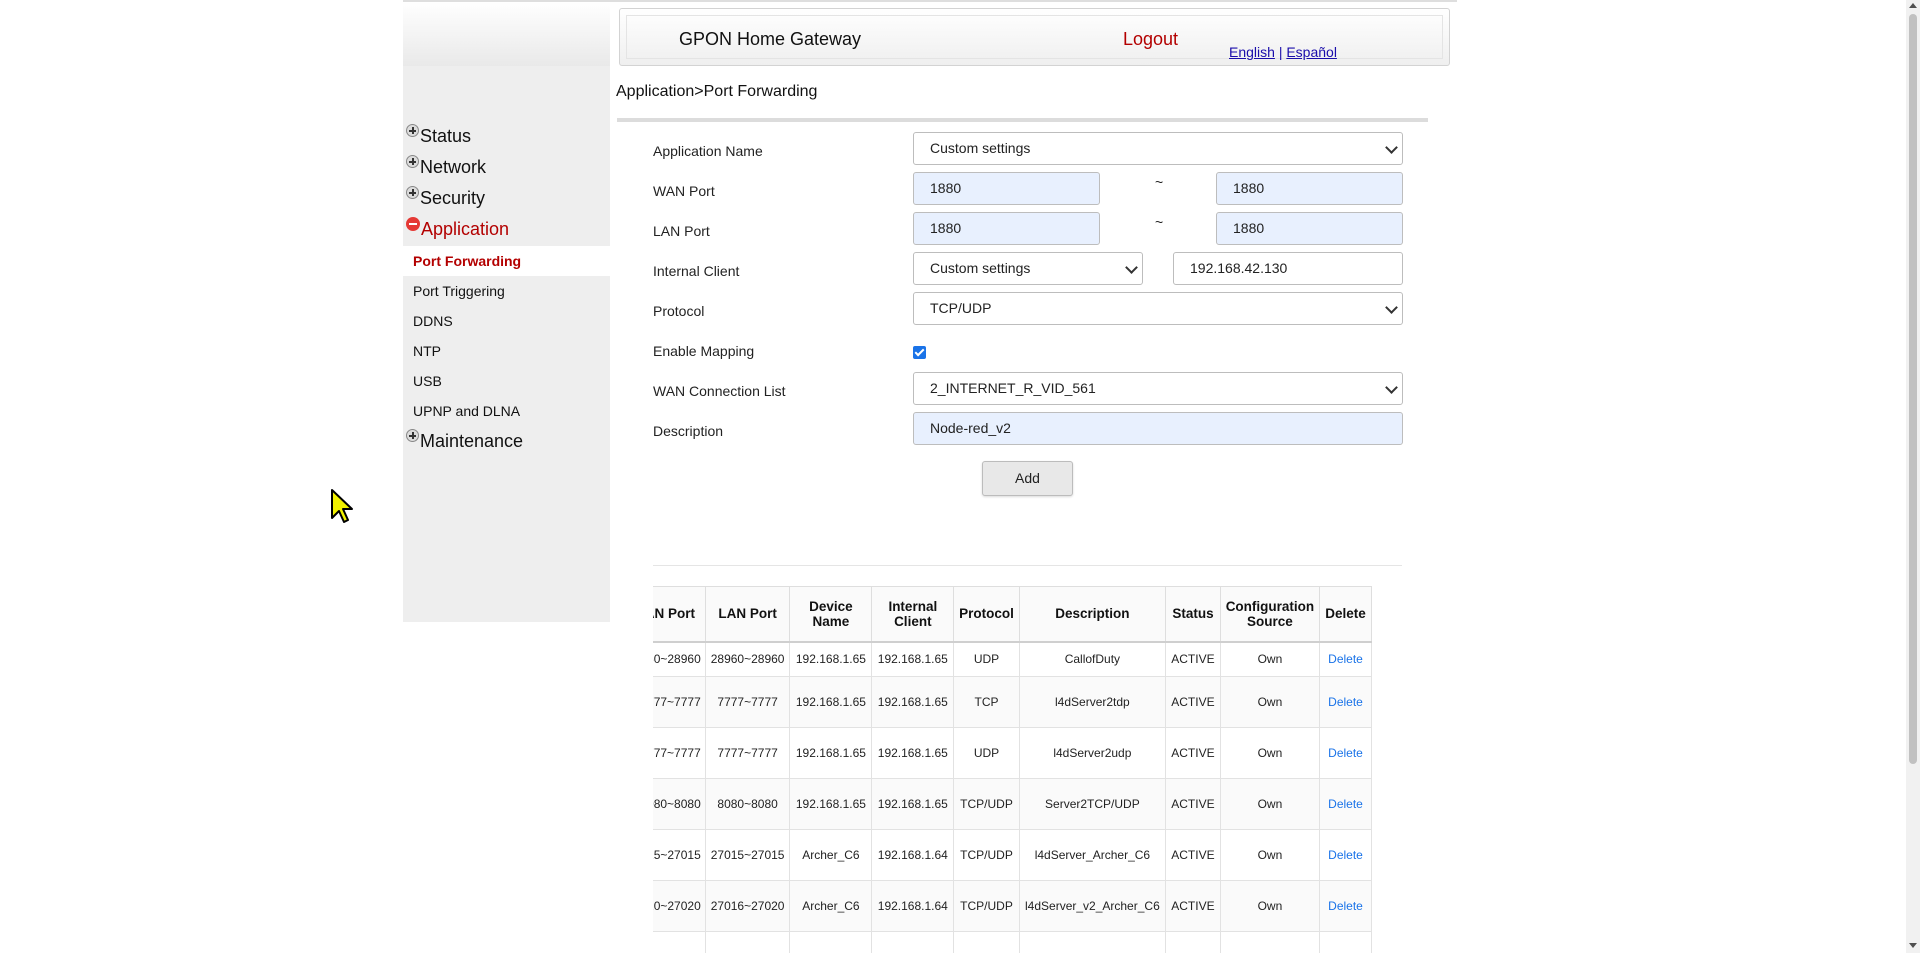 Image resolution: width=1920 pixels, height=953 pixels. Describe the element at coordinates (1252, 52) in the screenshot. I see `lang-english-link: English` at that location.